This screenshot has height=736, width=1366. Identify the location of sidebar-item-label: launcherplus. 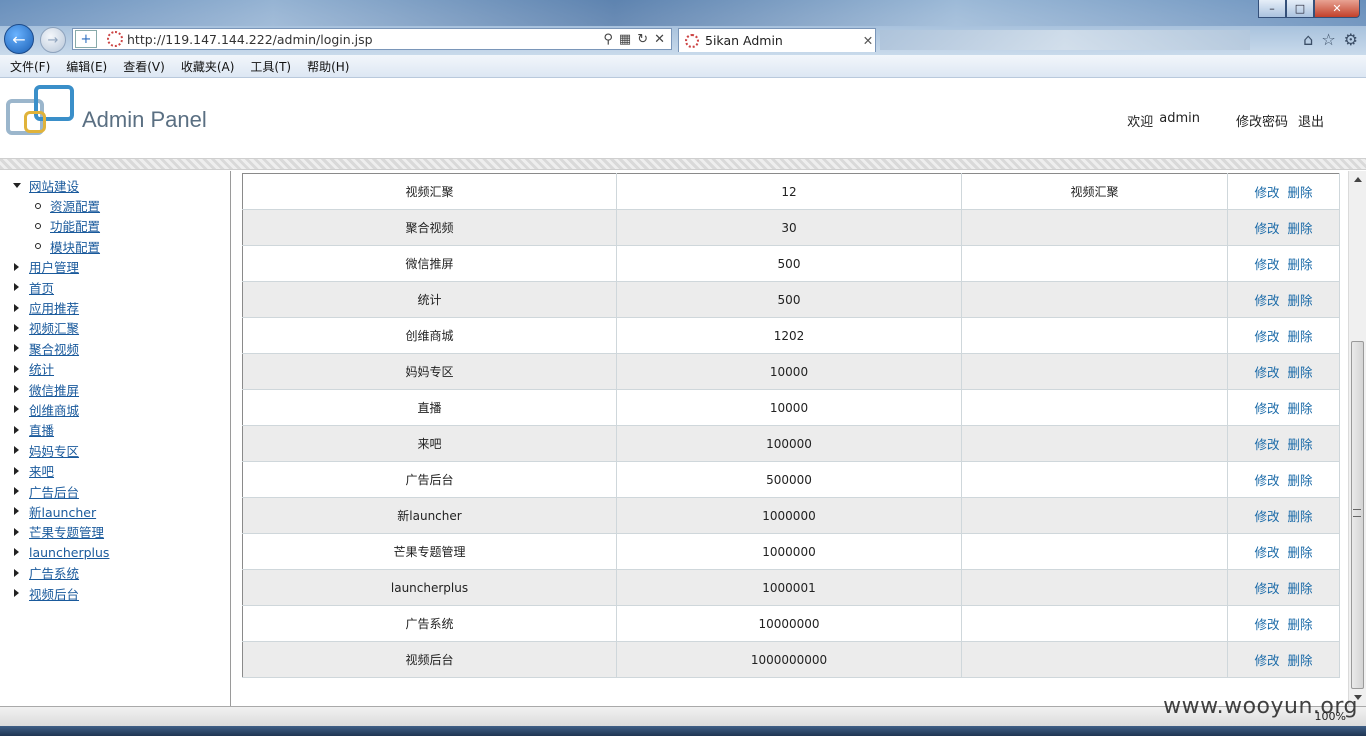
(69, 552).